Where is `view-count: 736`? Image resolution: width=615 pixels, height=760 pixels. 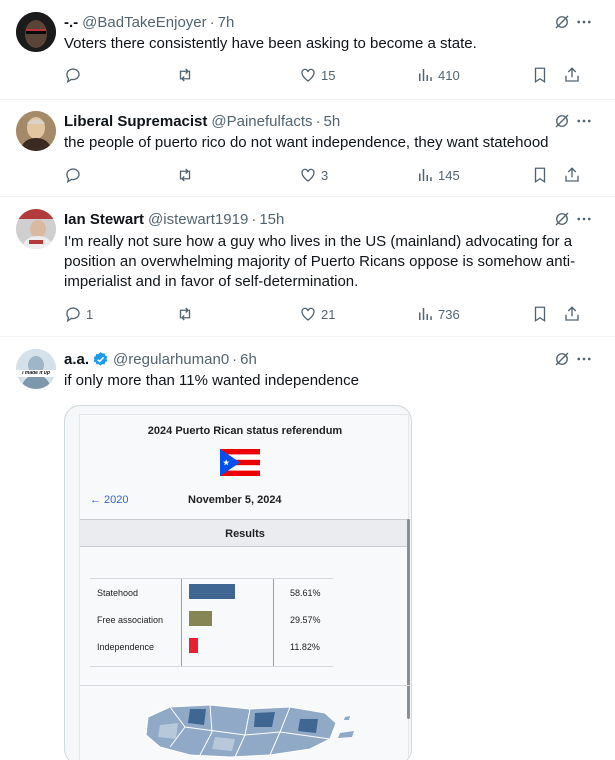
view-count: 736 is located at coordinates (449, 314).